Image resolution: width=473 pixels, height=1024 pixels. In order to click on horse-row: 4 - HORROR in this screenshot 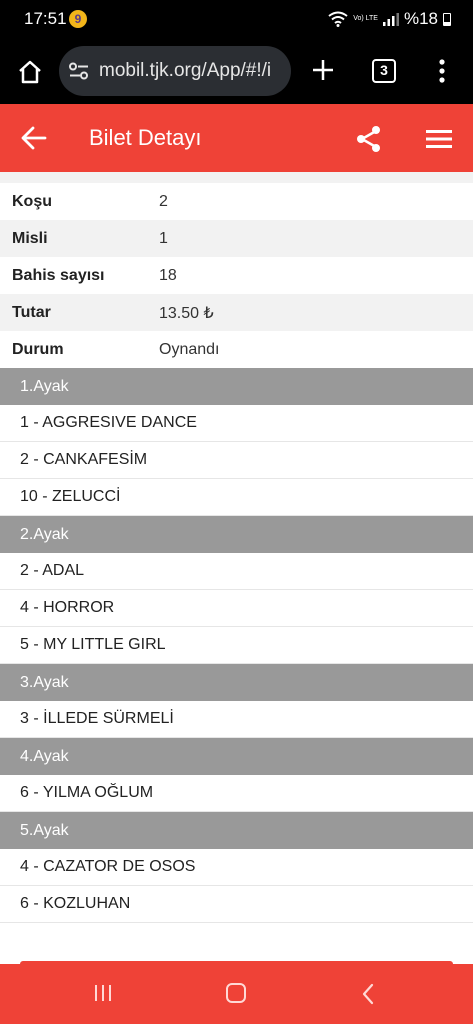, I will do `click(236, 608)`.